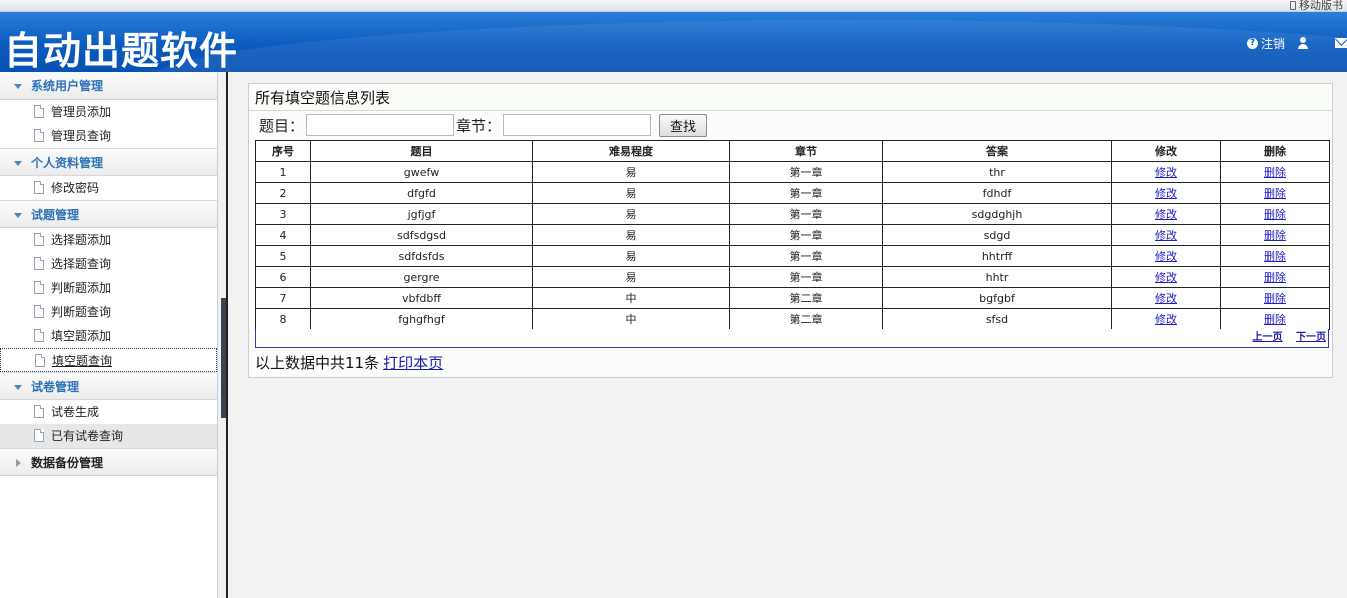 This screenshot has height=598, width=1347. Describe the element at coordinates (997, 214) in the screenshot. I see `table-cell: sdgdghjh` at that location.